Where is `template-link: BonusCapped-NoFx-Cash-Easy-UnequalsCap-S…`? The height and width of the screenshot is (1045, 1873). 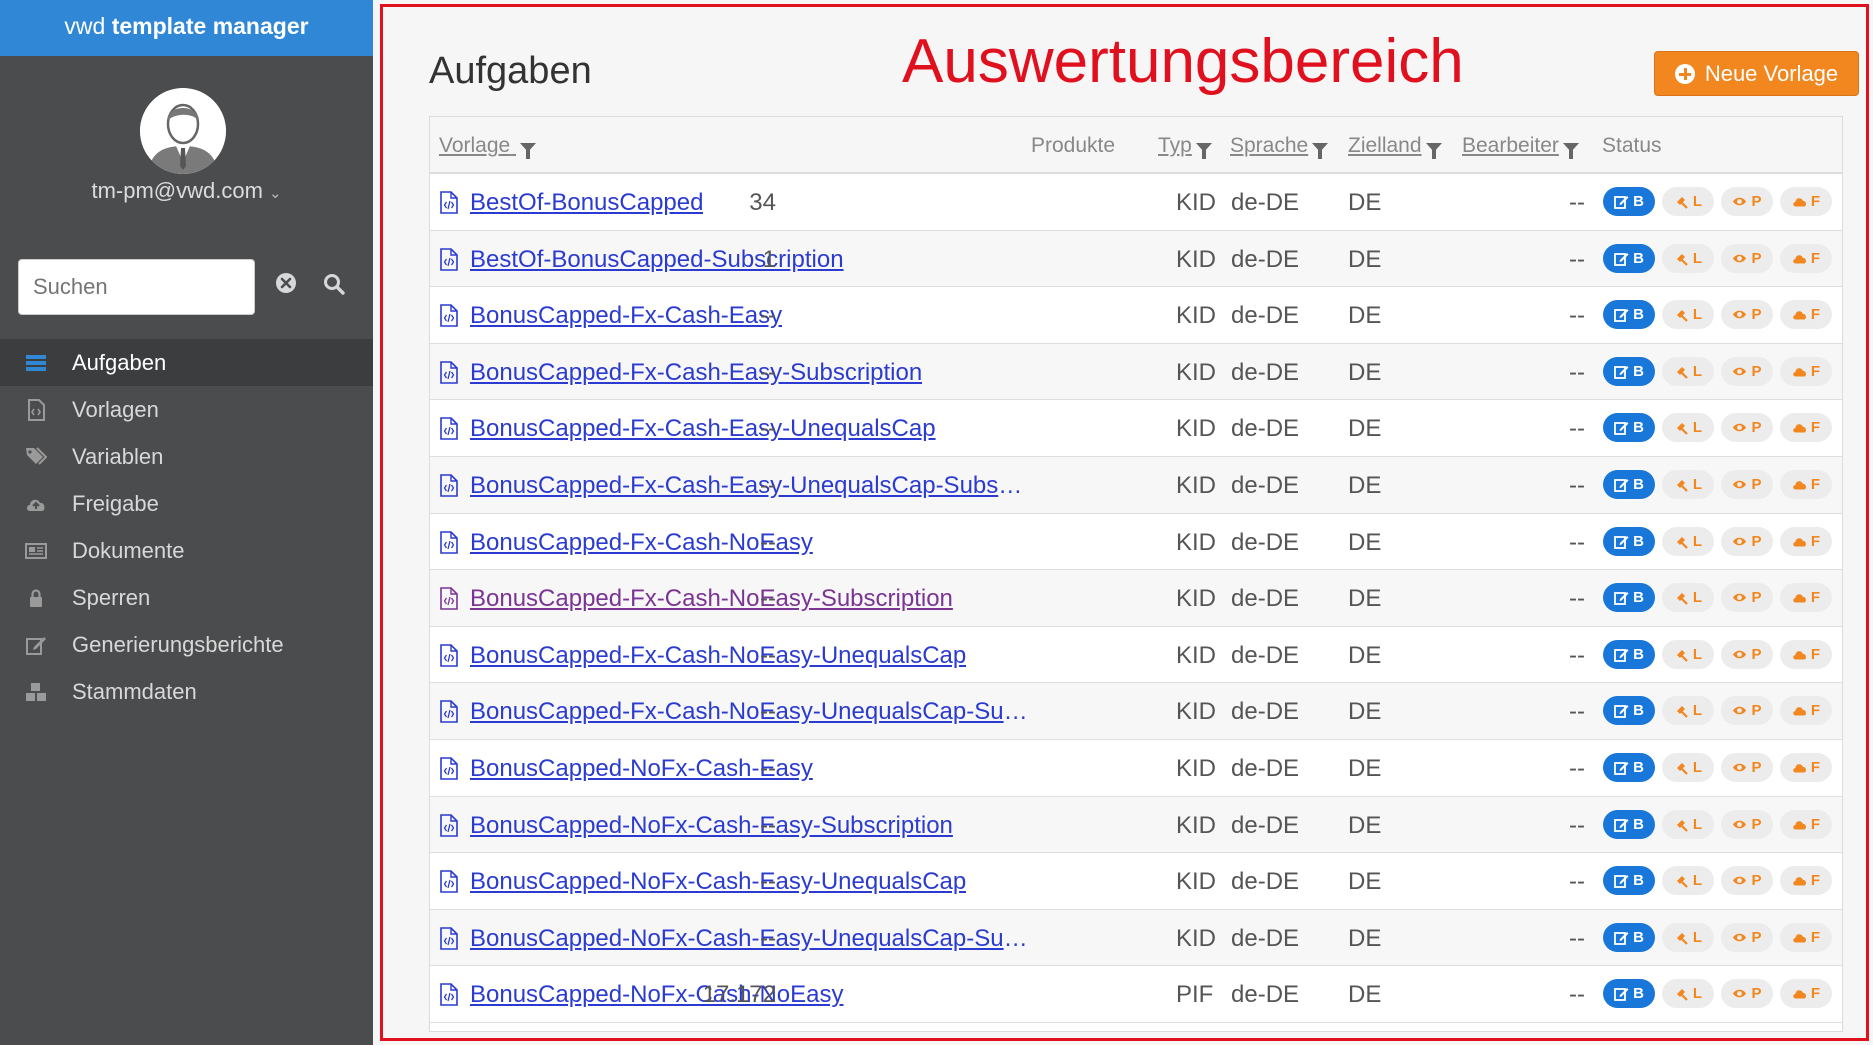
template-link: BonusCapped-NoFx-Cash-Easy-UnequalsCap-S… is located at coordinates (750, 939).